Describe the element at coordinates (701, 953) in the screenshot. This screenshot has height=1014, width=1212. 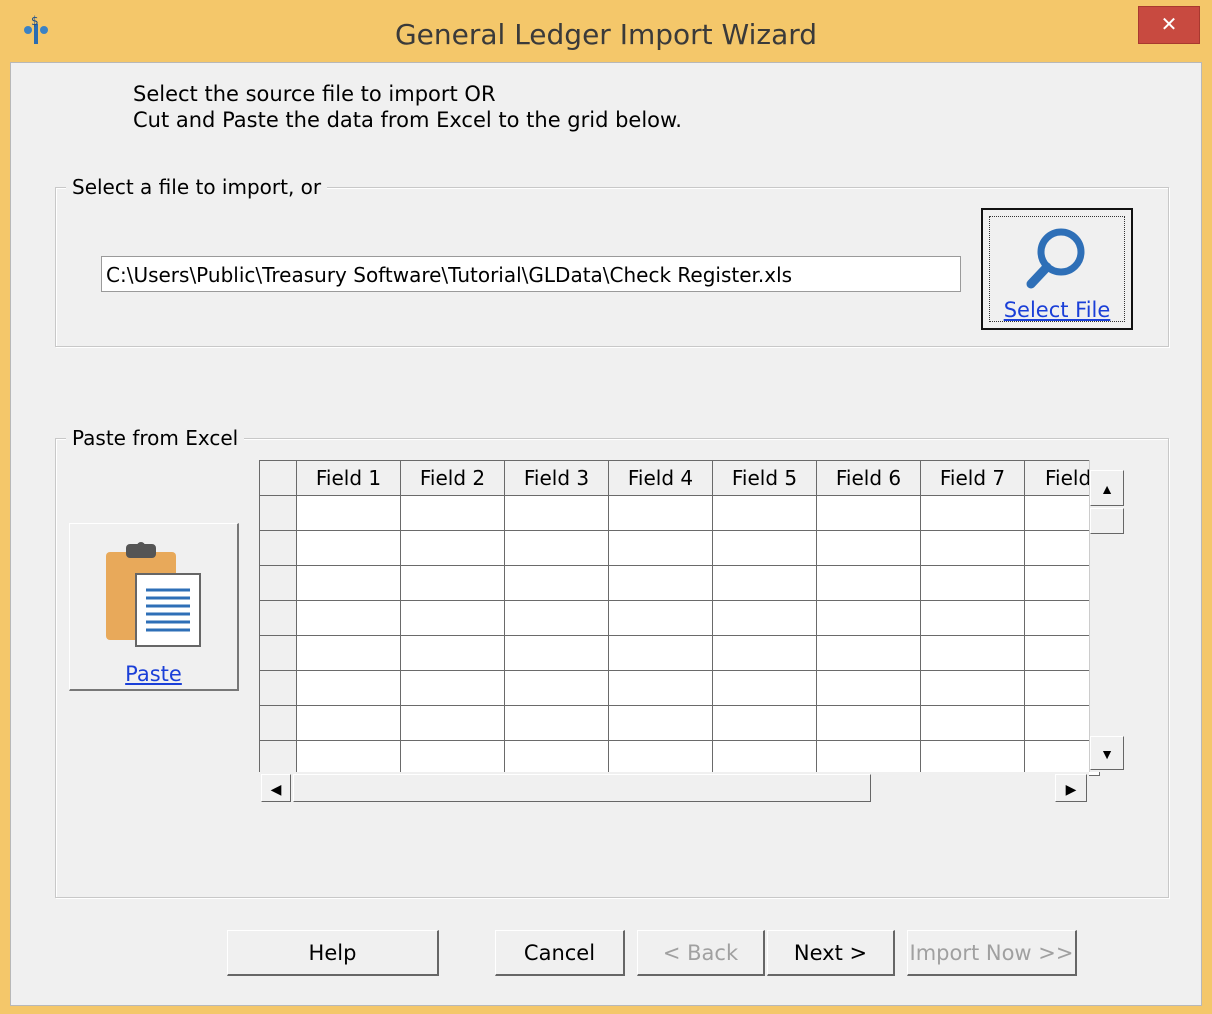
I see `back-button: < Back` at that location.